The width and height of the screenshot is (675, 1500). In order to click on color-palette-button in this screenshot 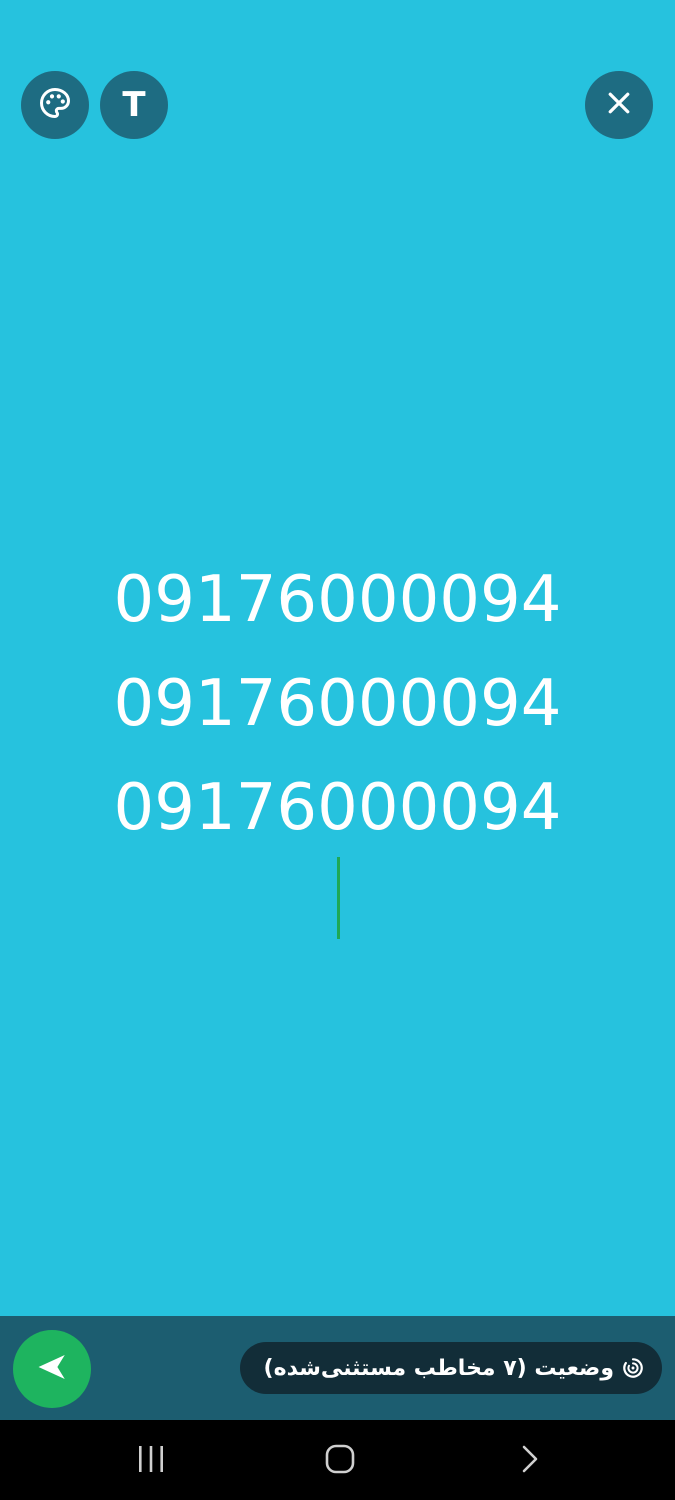, I will do `click(55, 105)`.